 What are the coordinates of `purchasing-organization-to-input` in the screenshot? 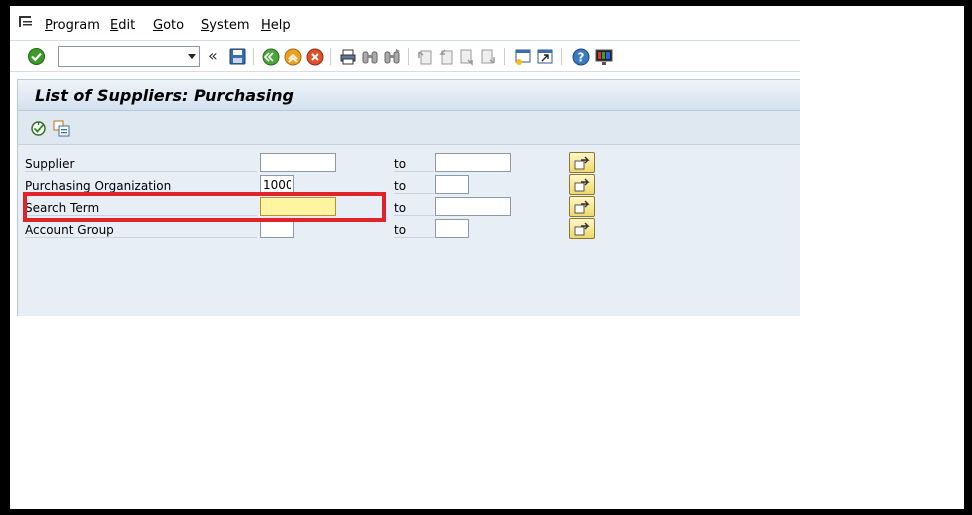 It's located at (452, 184).